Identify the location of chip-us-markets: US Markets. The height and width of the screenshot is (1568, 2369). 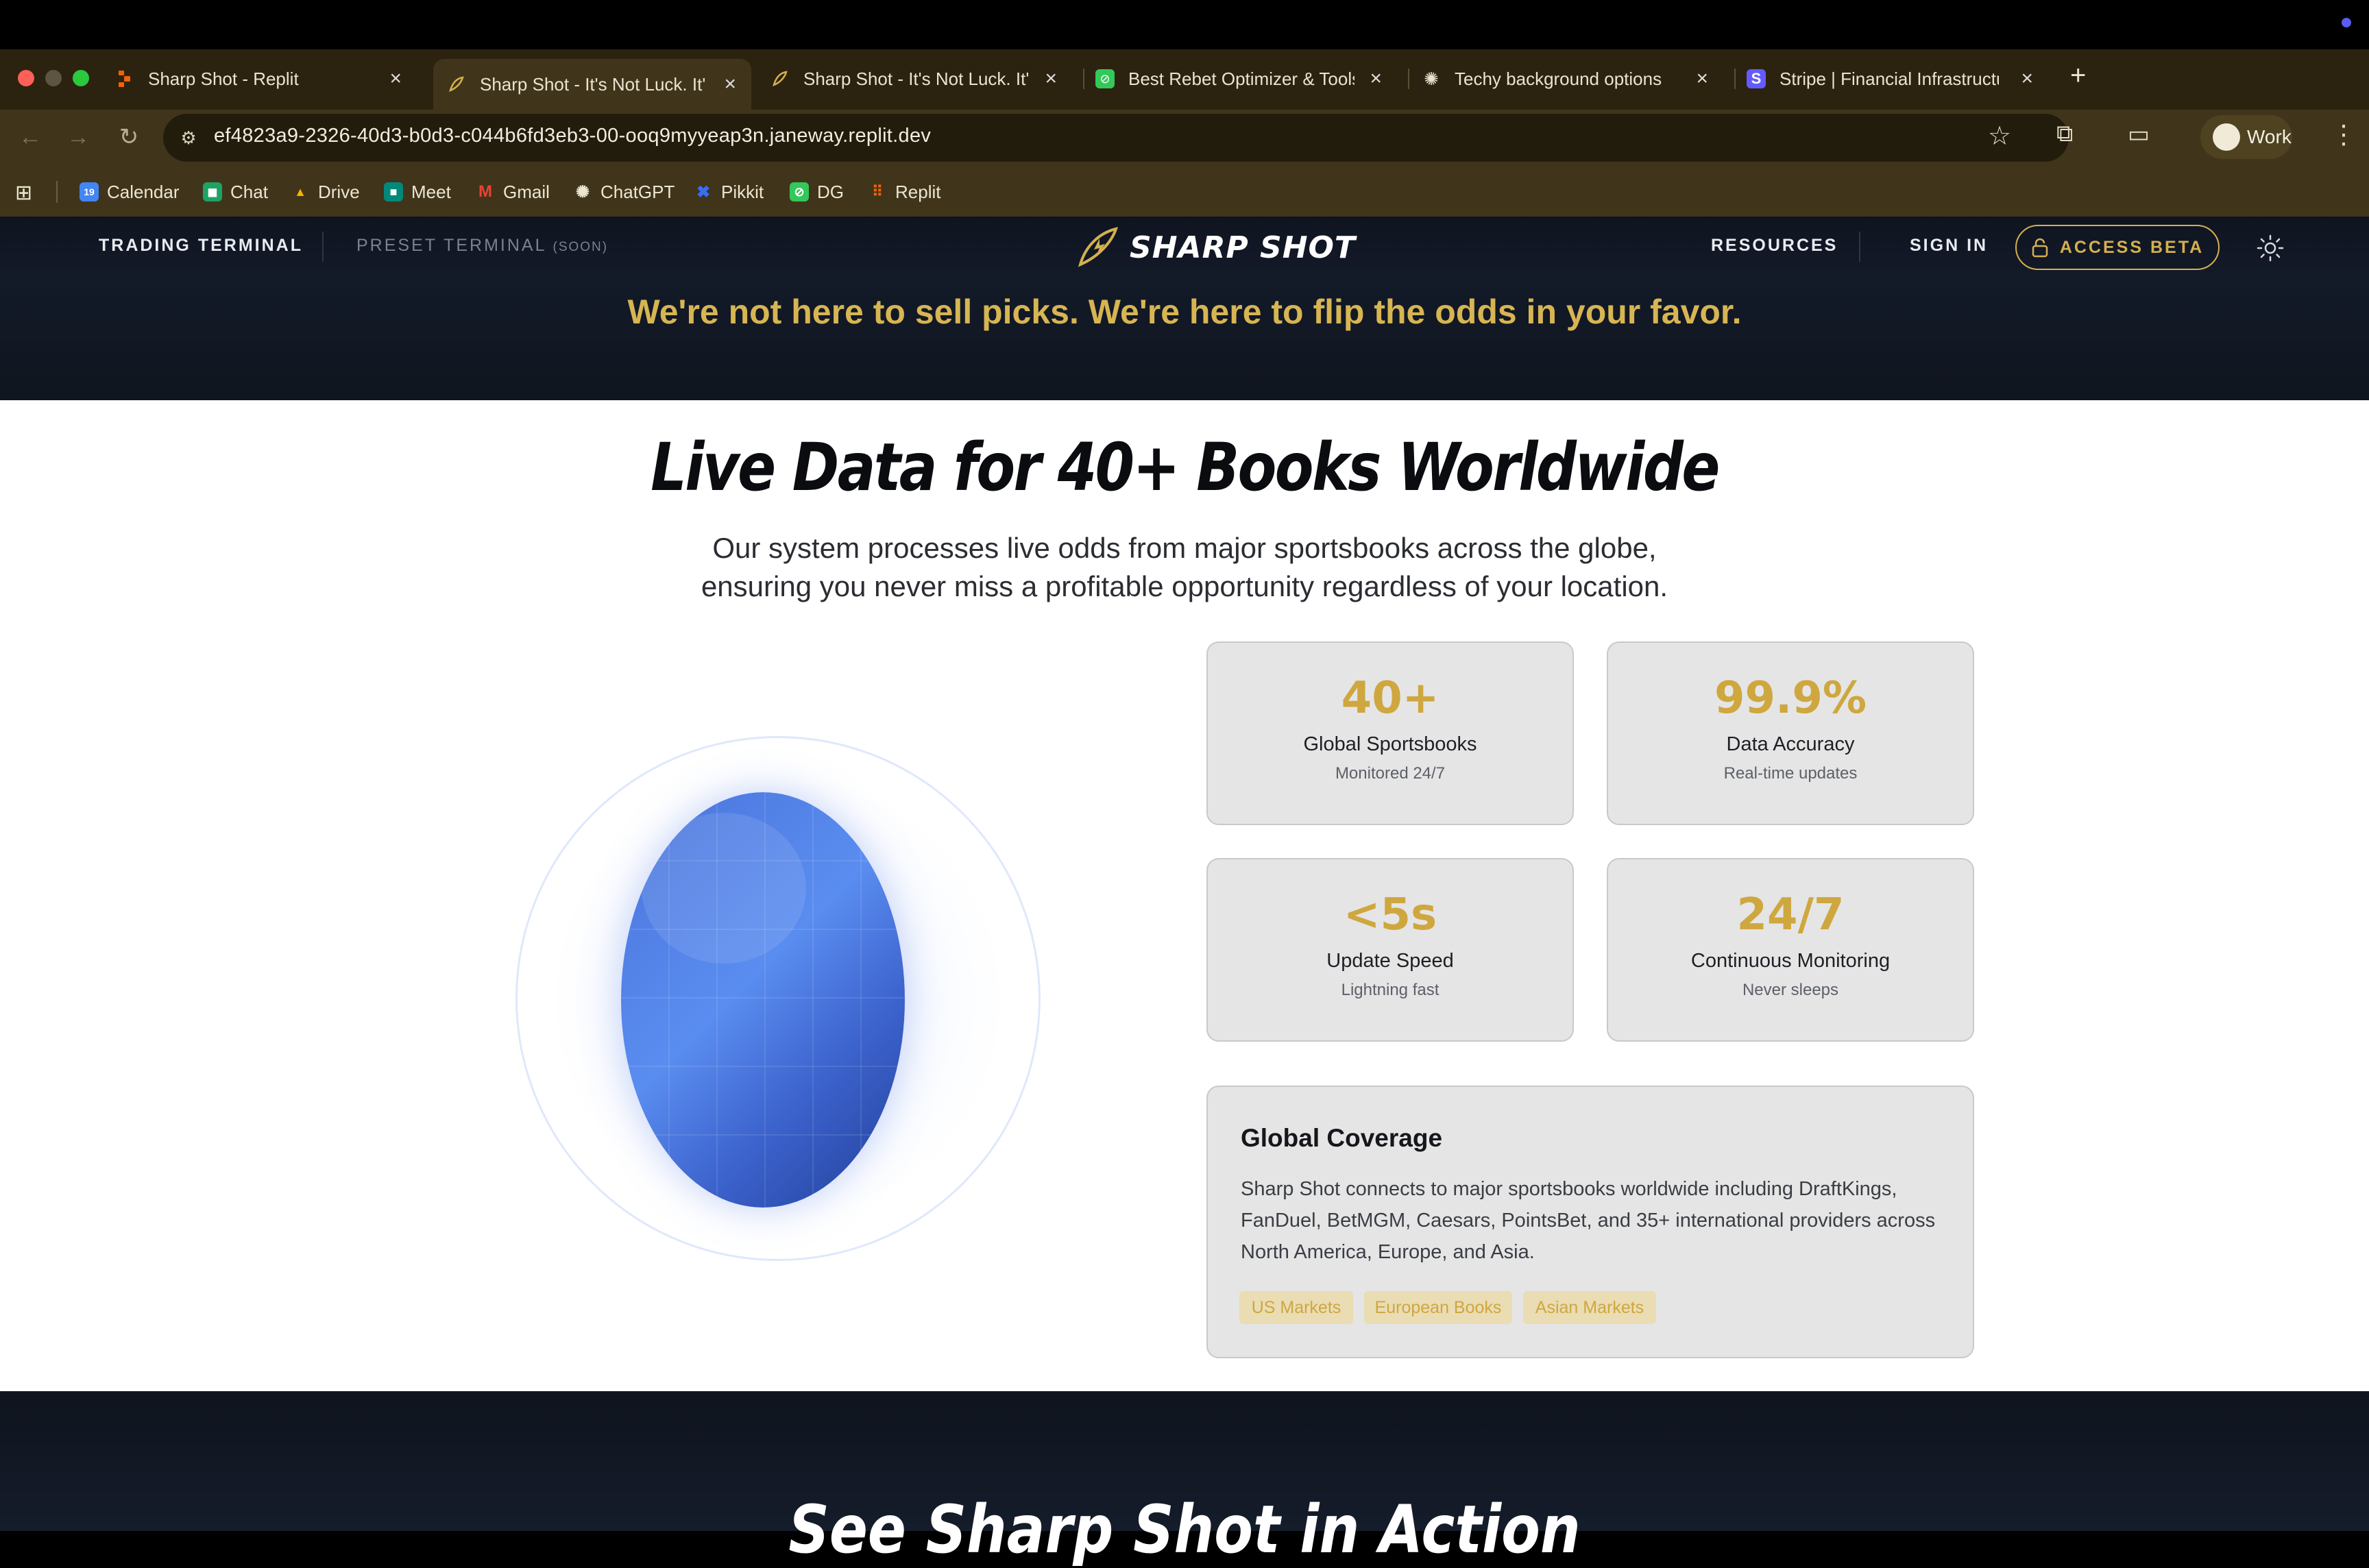
(1296, 1307).